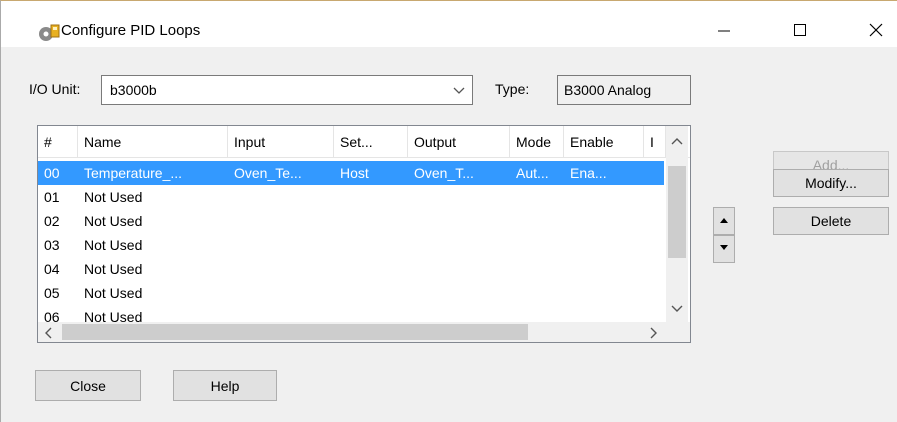 This screenshot has height=422, width=897. Describe the element at coordinates (512, 89) in the screenshot. I see `type-label: Type:` at that location.